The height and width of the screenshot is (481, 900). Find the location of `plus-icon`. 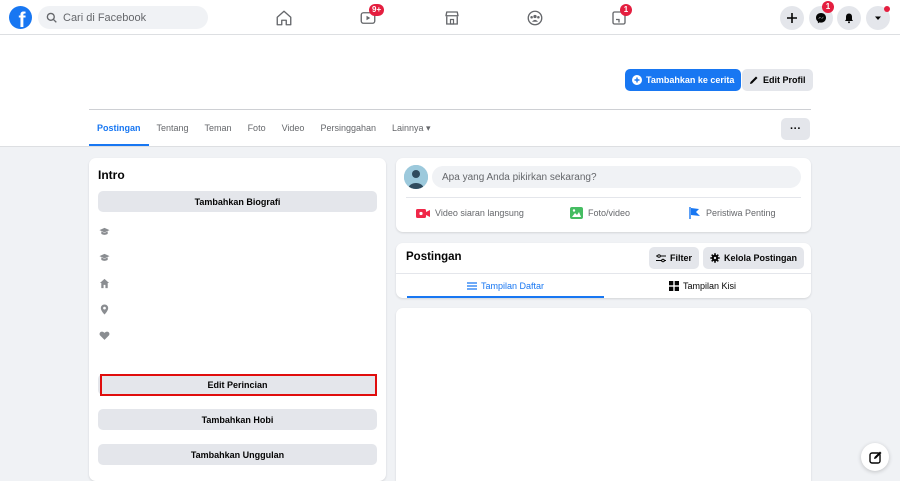

plus-icon is located at coordinates (792, 18).